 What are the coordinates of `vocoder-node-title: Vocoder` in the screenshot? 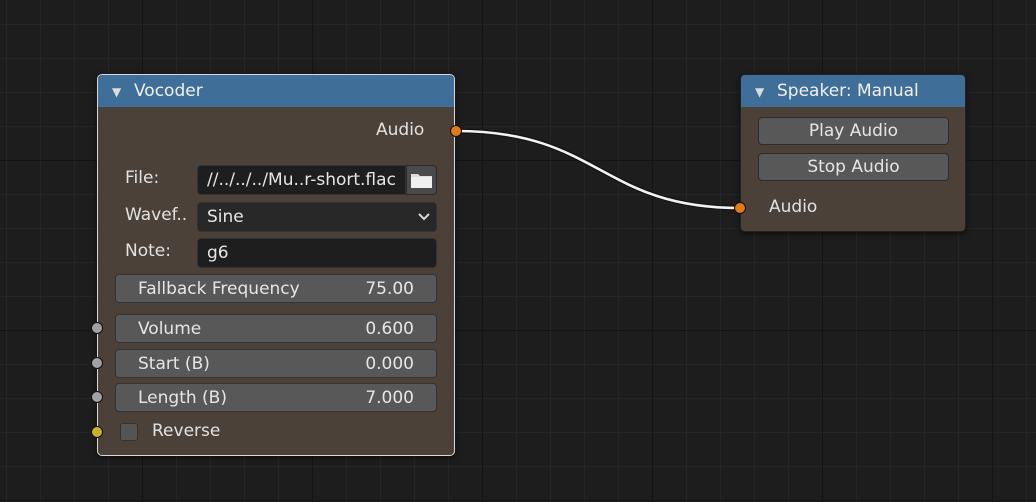 It's located at (168, 91).